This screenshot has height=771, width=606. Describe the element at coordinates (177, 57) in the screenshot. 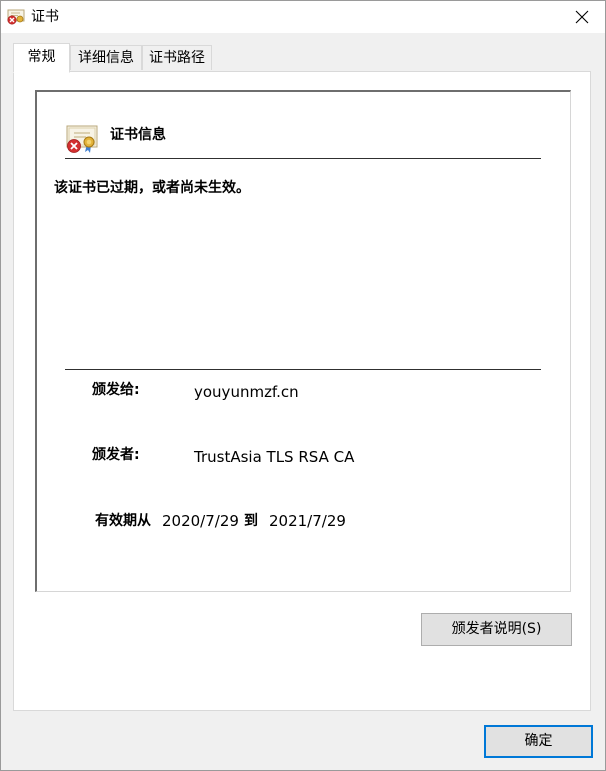

I see `tab-certification-path: 证书路径` at that location.